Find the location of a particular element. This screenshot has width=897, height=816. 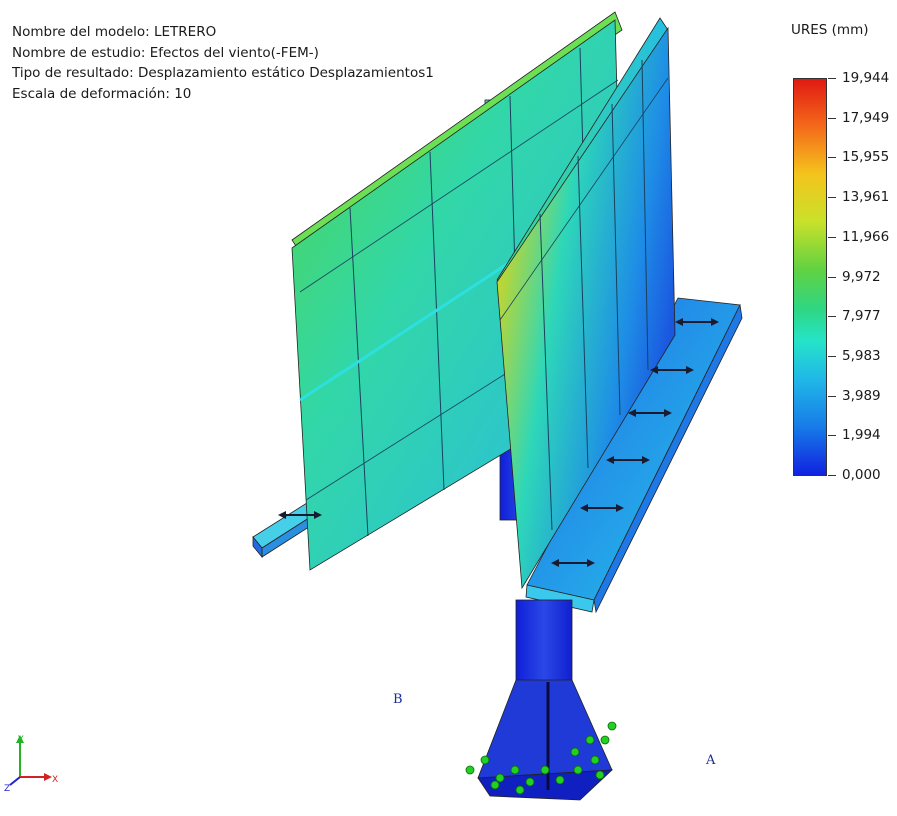

colorbar-tick-label: 11,966 is located at coordinates (866, 237).